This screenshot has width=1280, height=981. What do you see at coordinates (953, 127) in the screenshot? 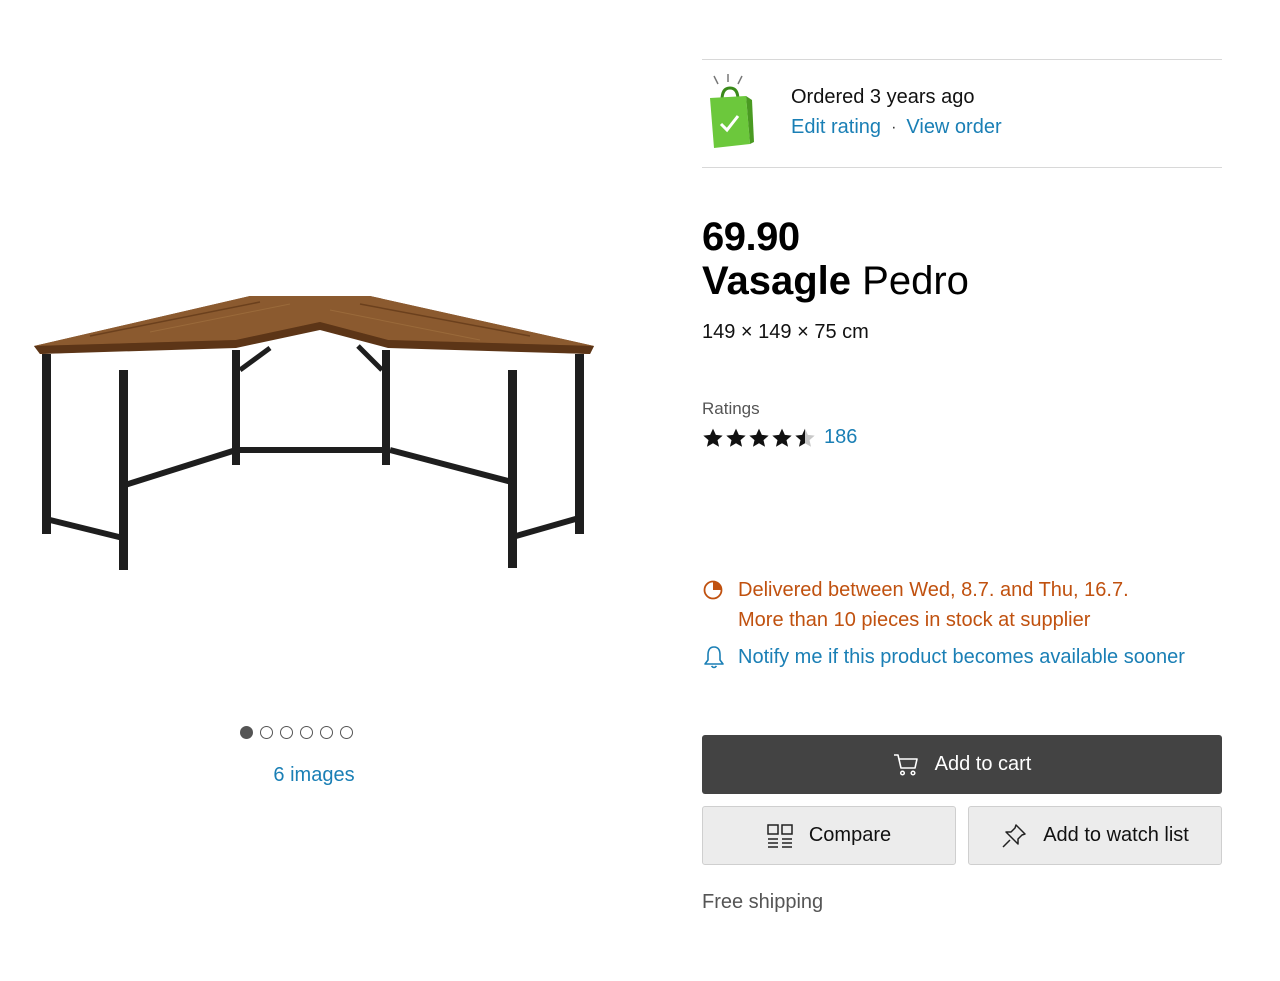
I see `view-order-link: View order` at bounding box center [953, 127].